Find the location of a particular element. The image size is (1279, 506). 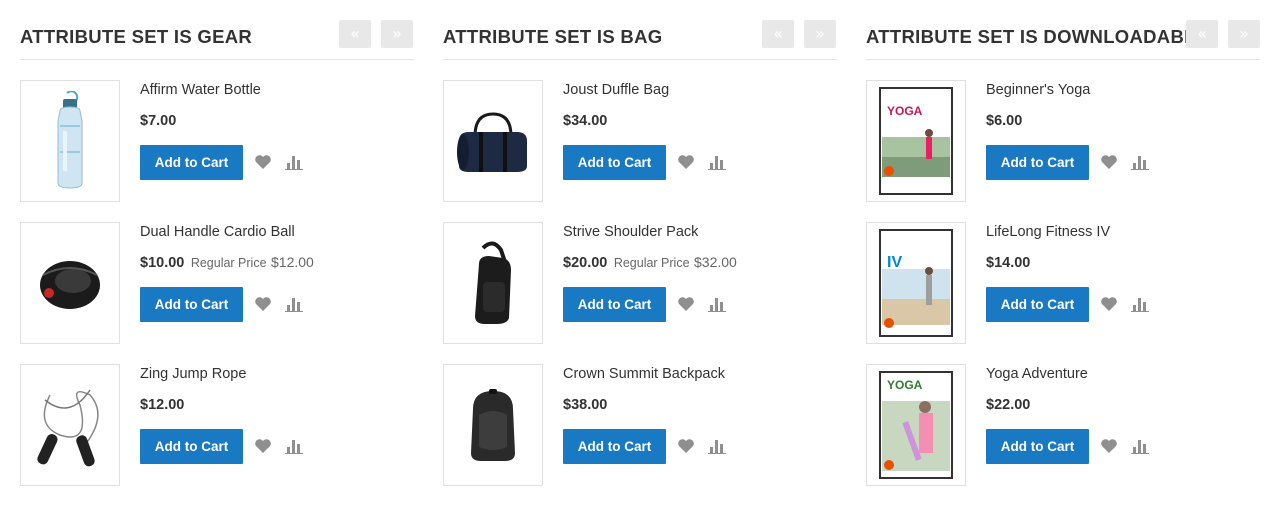

product-item: Crown Summit Backpack $38.00 Add to Cart is located at coordinates (640, 425).